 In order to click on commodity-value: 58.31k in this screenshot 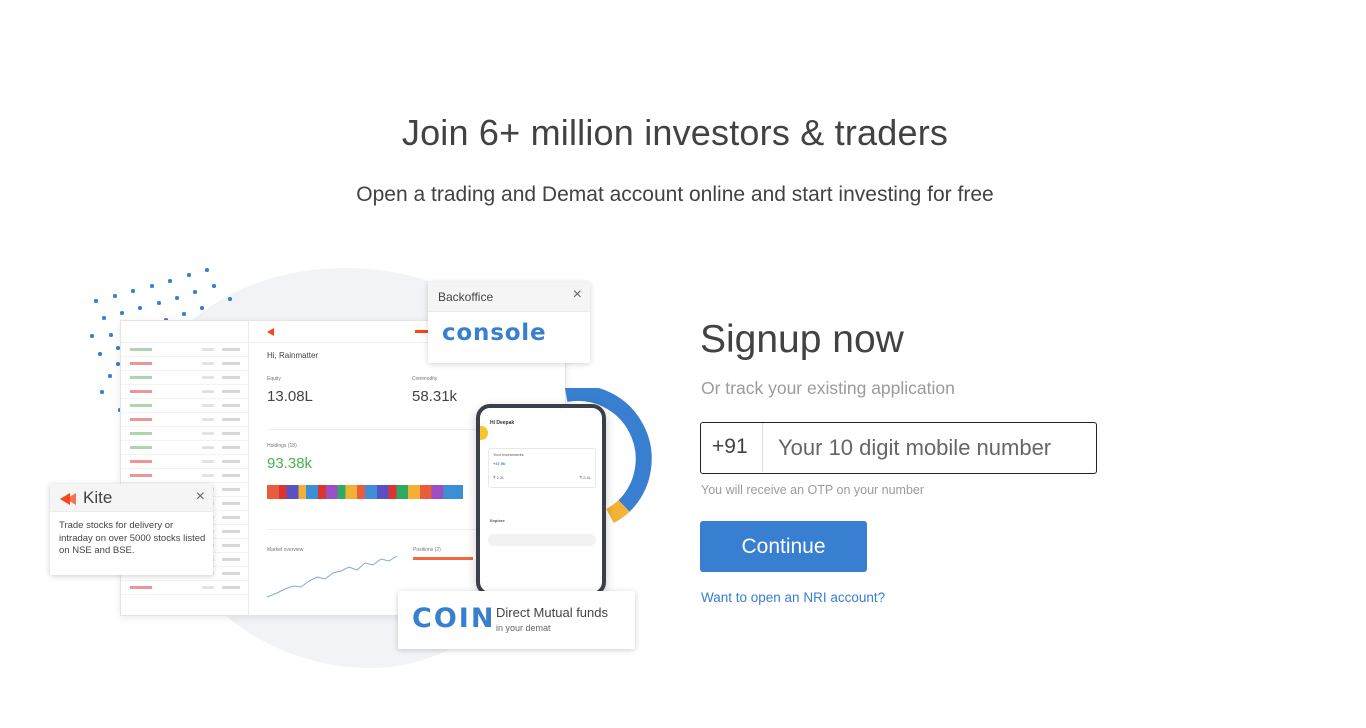, I will do `click(435, 396)`.